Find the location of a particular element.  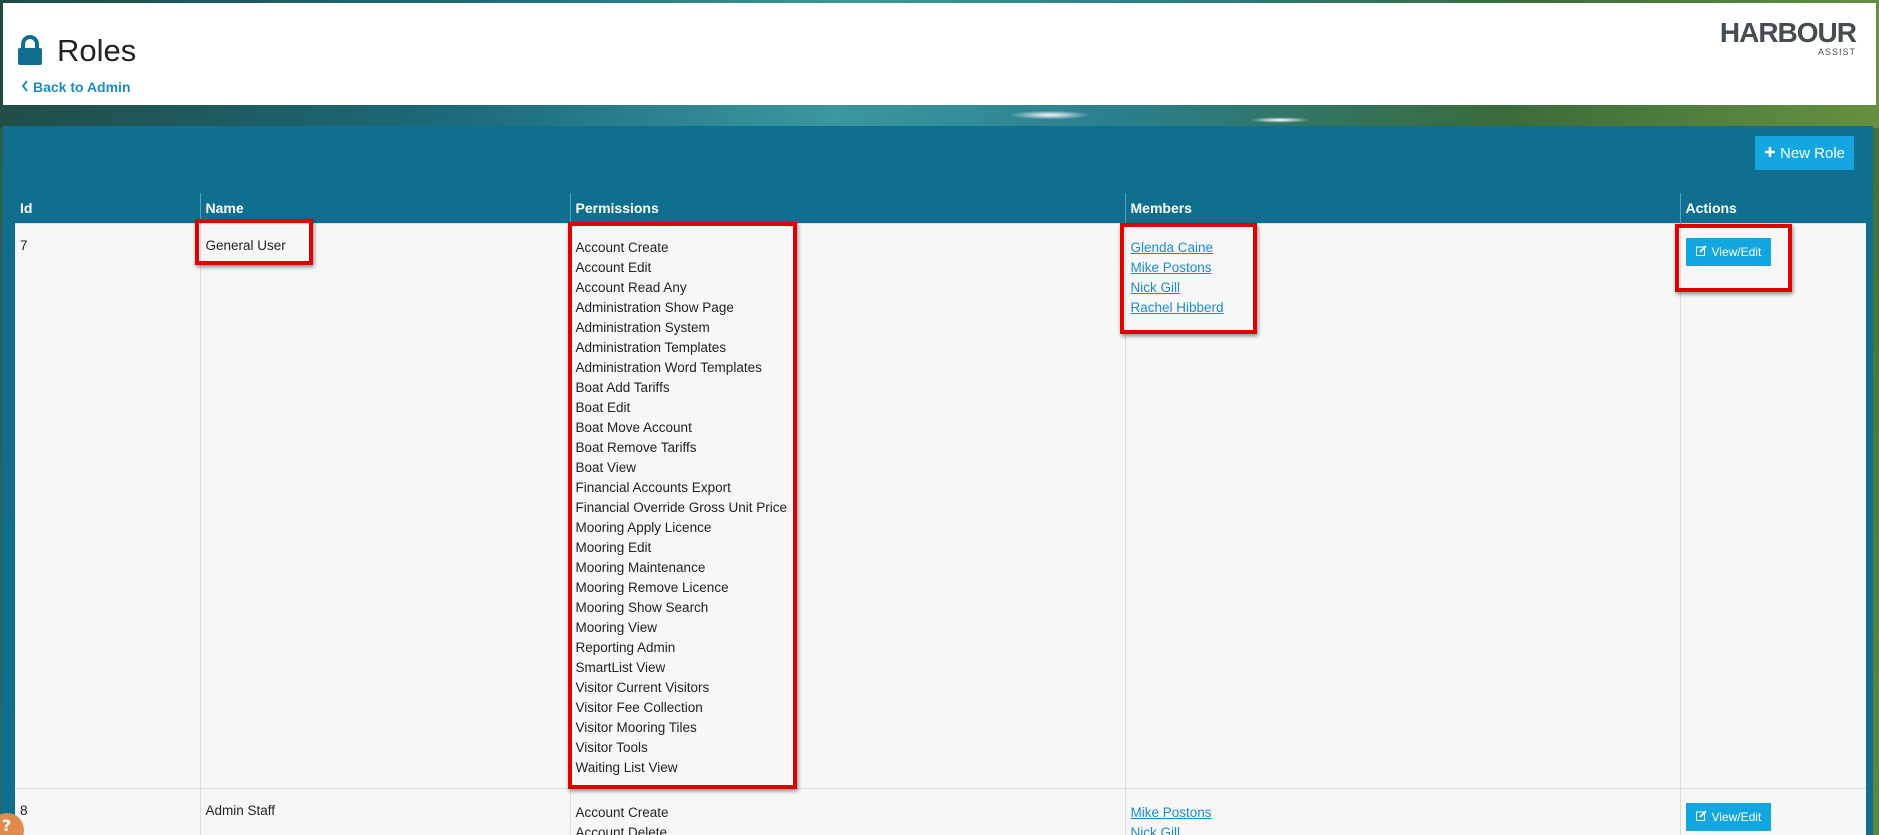

permission-item: Visitor Mooring Tiles is located at coordinates (636, 727).